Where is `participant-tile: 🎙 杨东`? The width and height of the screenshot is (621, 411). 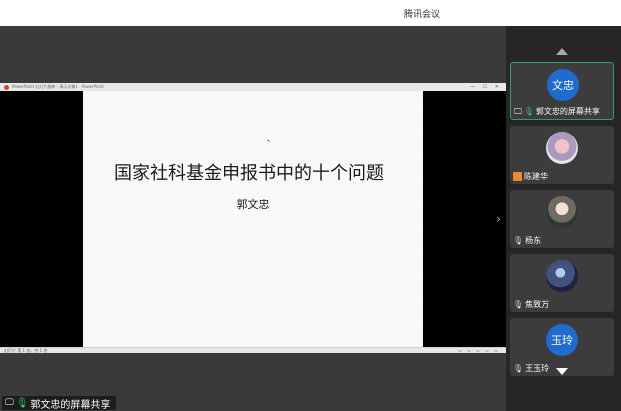 participant-tile: 🎙 杨东 is located at coordinates (562, 219).